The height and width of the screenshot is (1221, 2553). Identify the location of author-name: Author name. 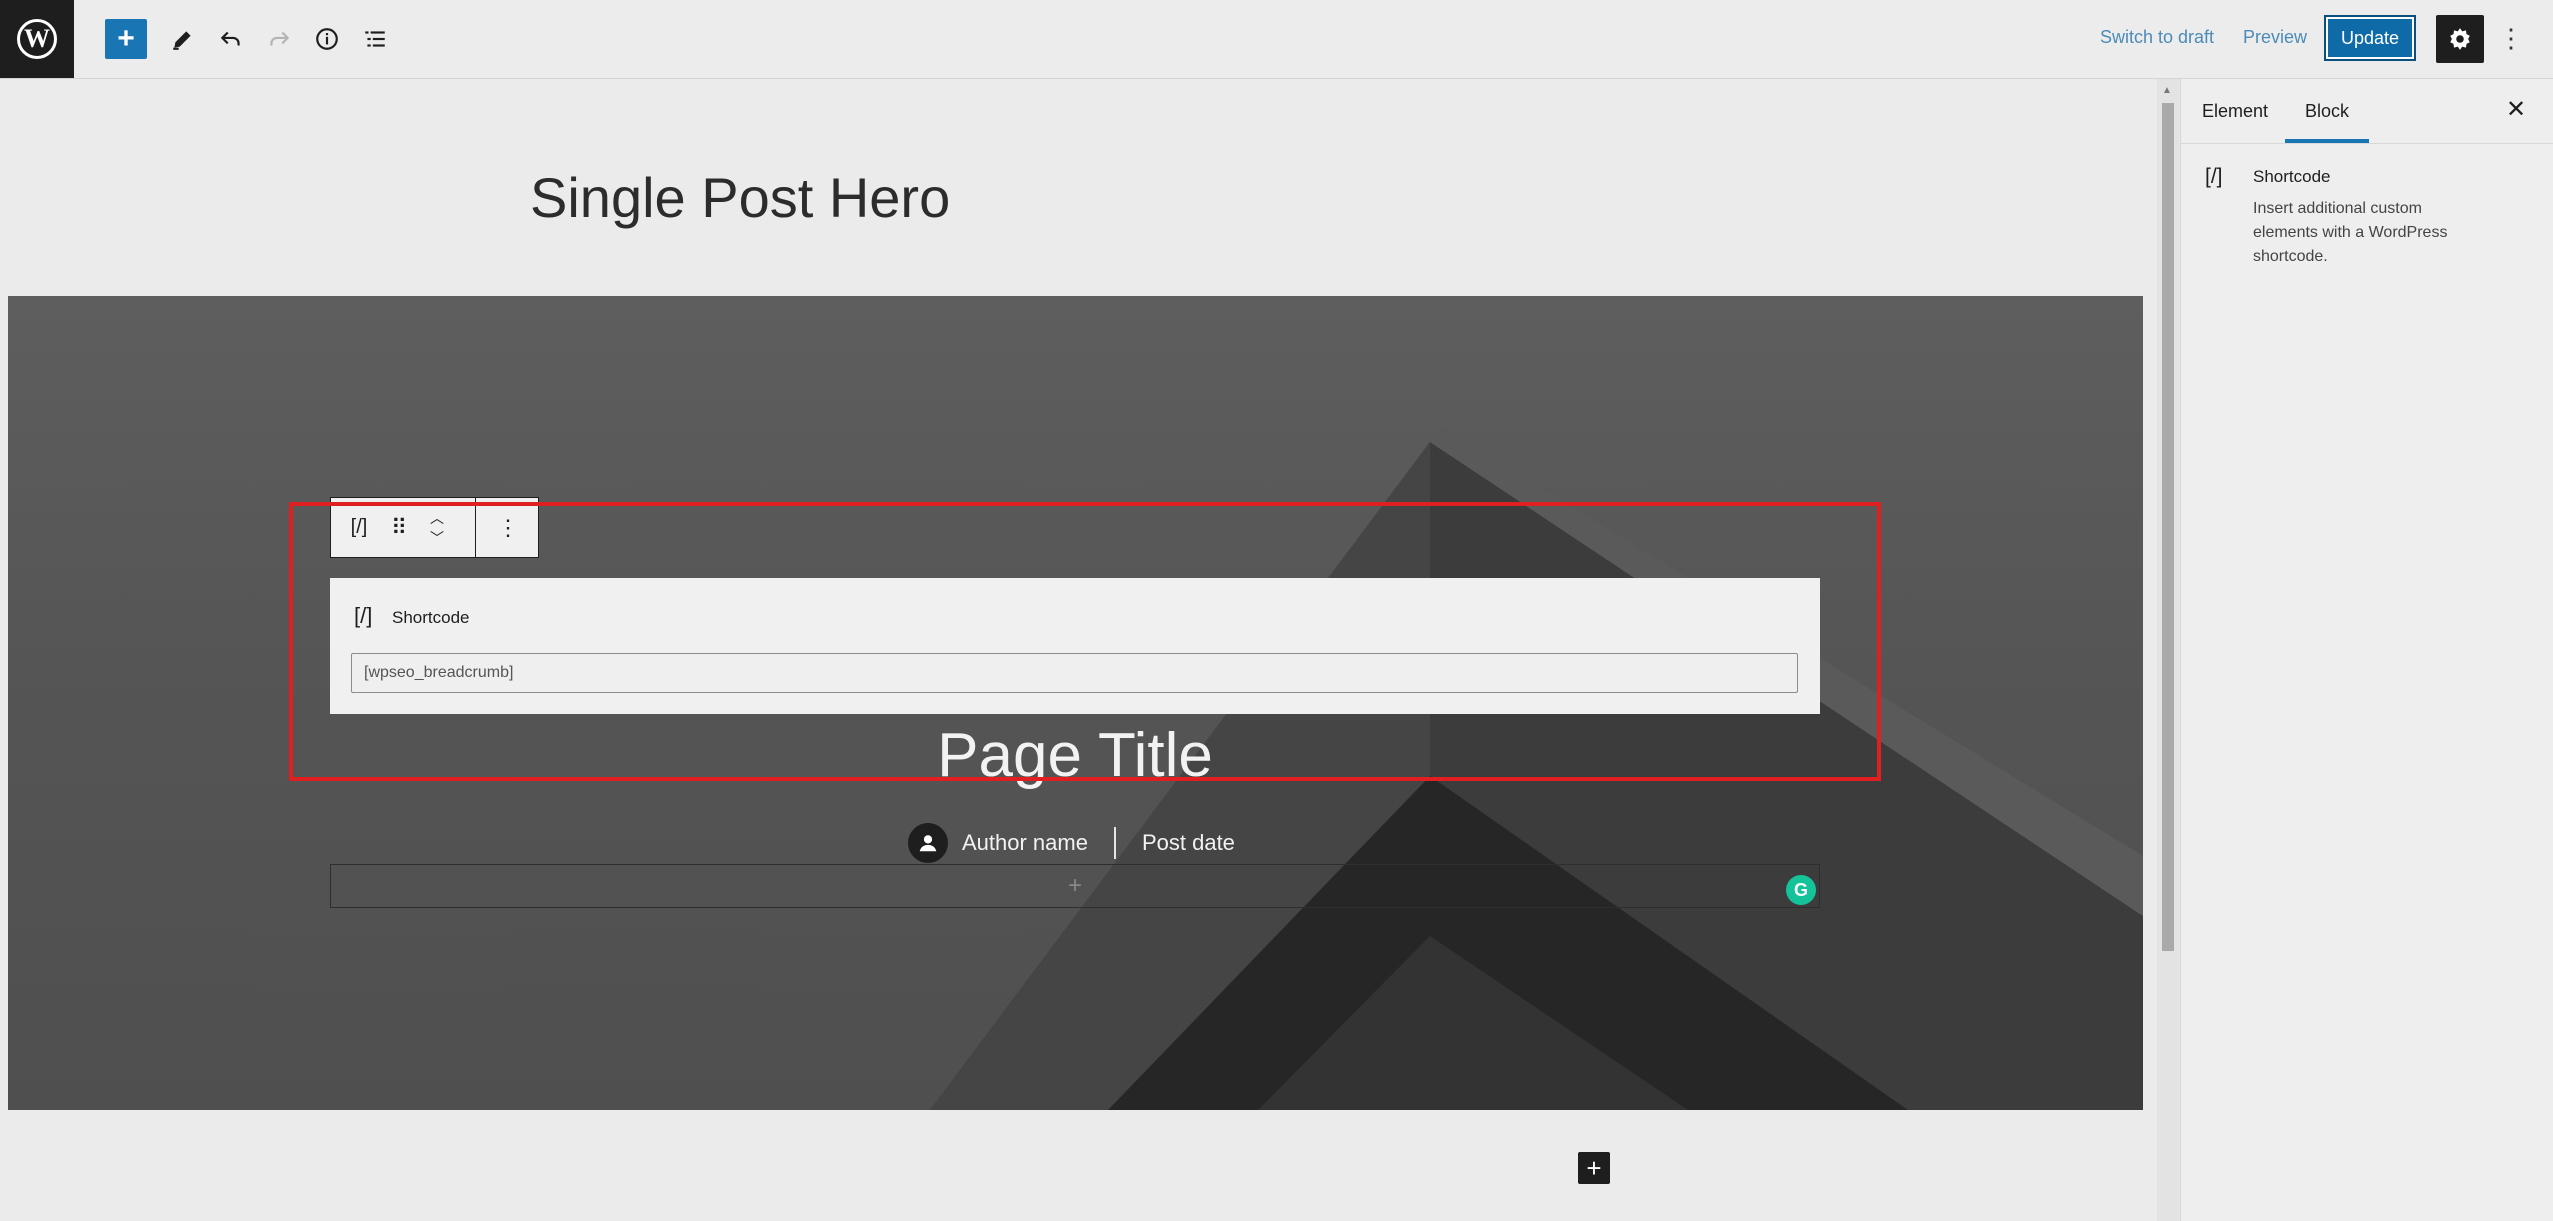
(1025, 843).